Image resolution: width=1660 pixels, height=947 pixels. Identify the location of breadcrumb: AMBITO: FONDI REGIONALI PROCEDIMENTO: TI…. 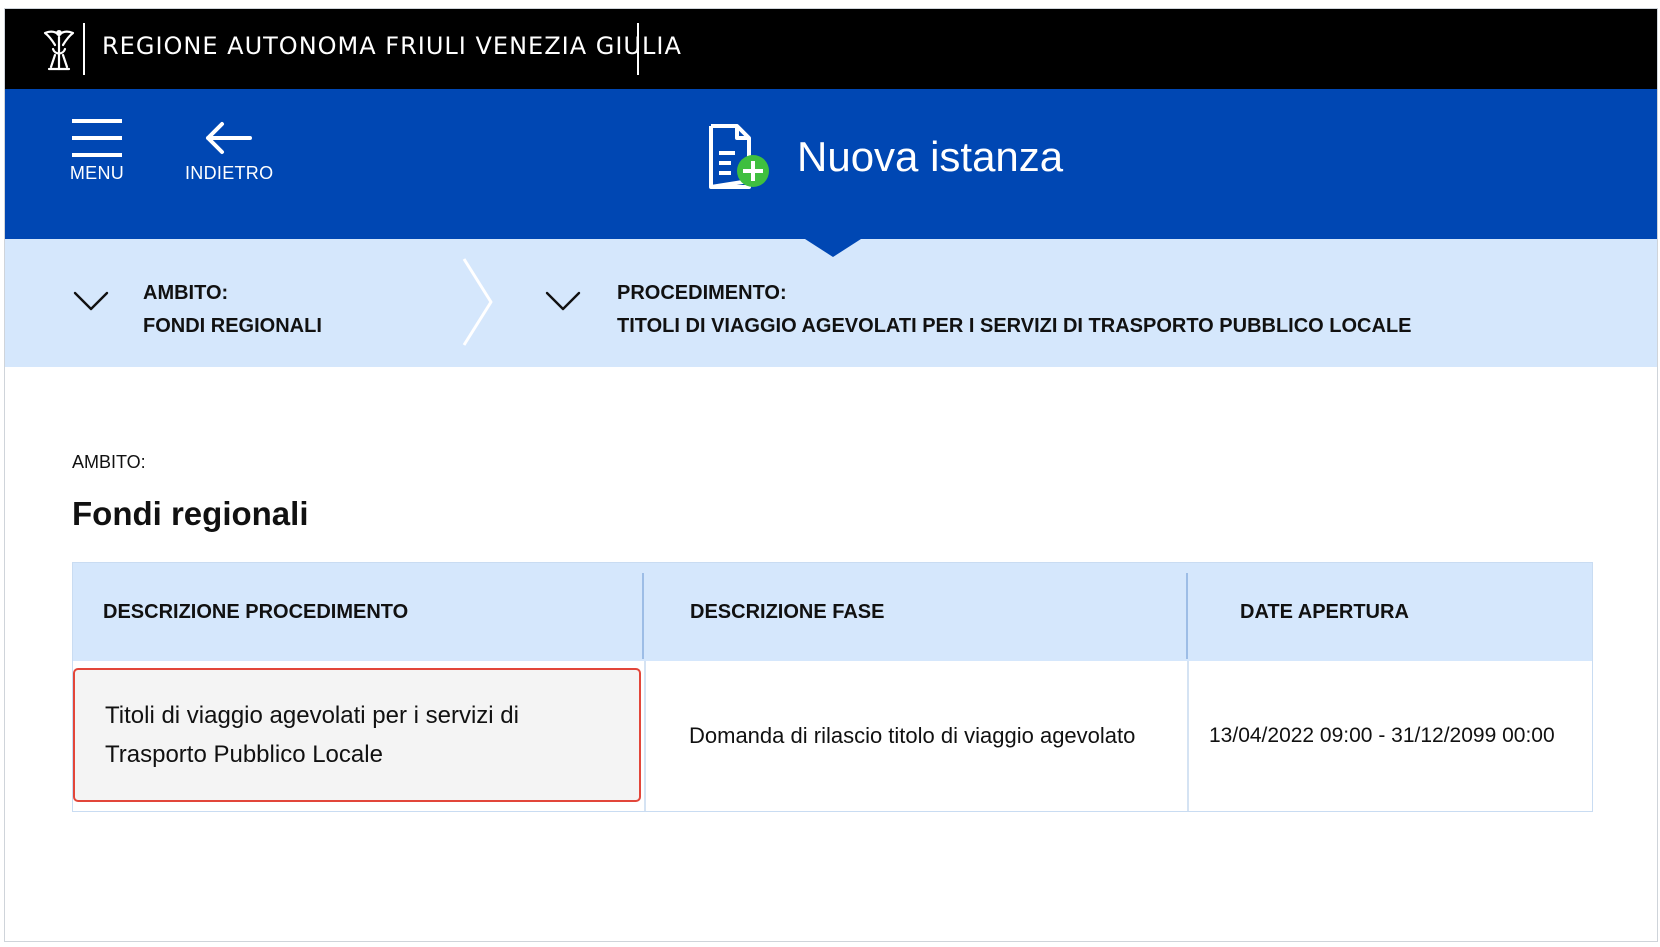
(831, 303).